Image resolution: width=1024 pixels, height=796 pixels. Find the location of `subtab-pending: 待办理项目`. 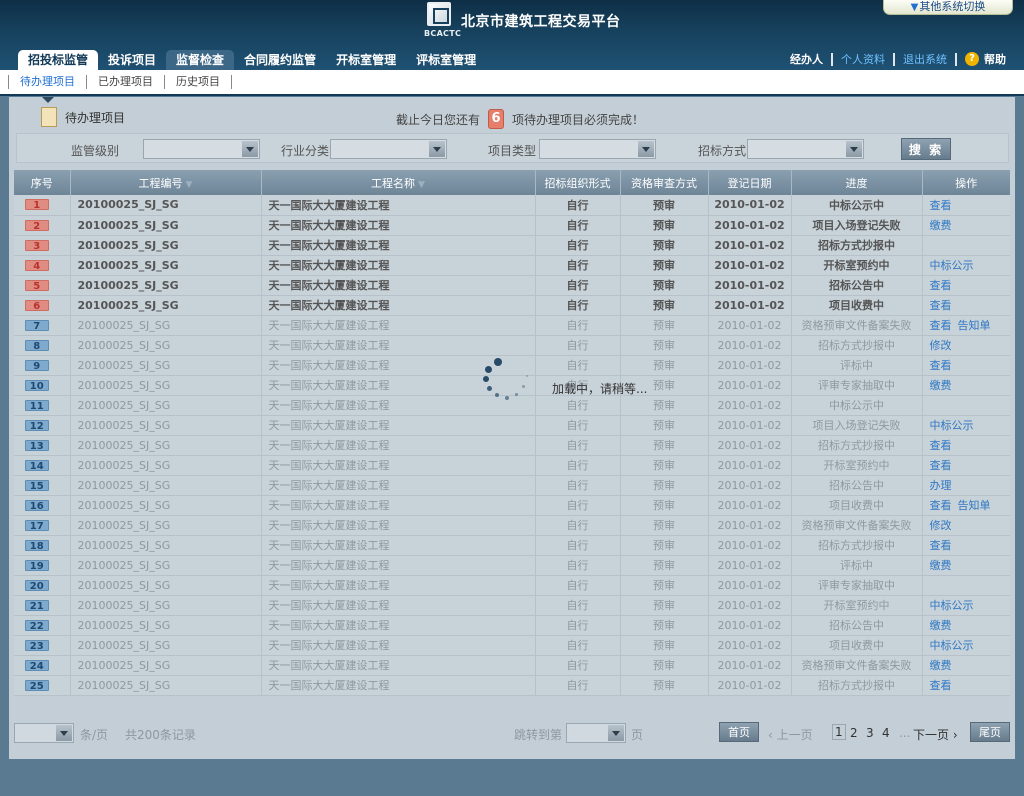

subtab-pending: 待办理项目 is located at coordinates (47, 82).